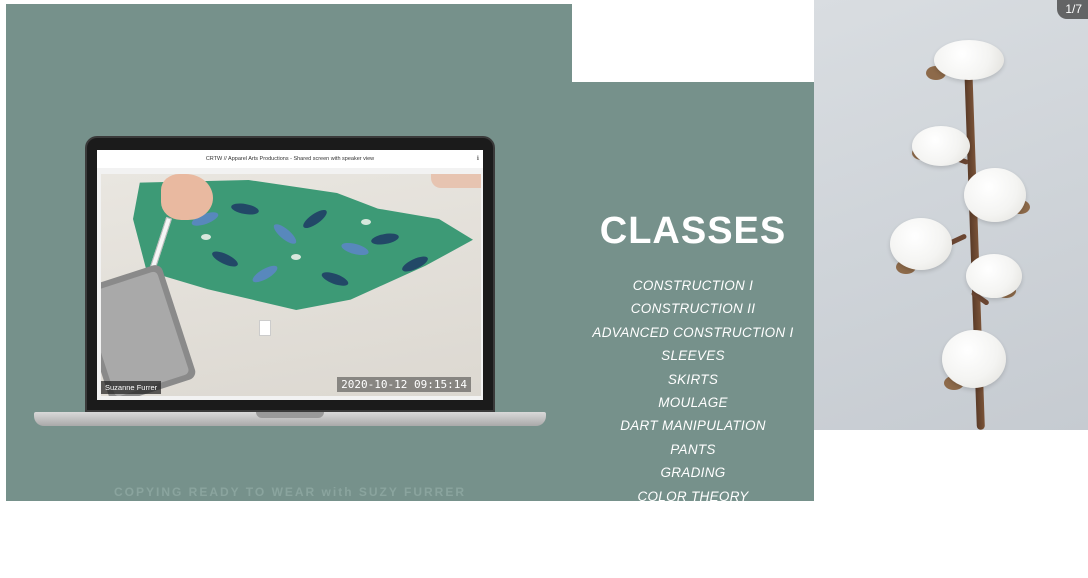  What do you see at coordinates (693, 566) in the screenshot?
I see `list-item: TEXTILES` at bounding box center [693, 566].